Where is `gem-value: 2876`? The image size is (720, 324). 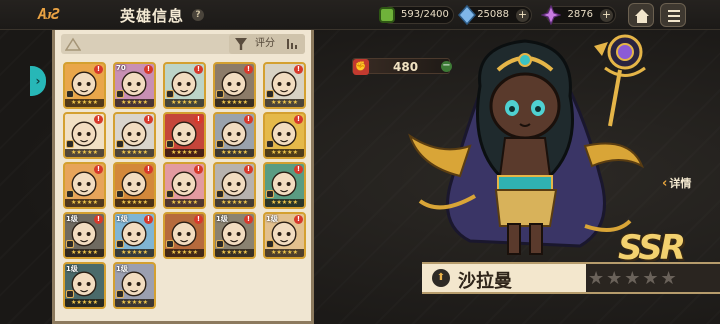 gem-value: 2876 is located at coordinates (580, 14).